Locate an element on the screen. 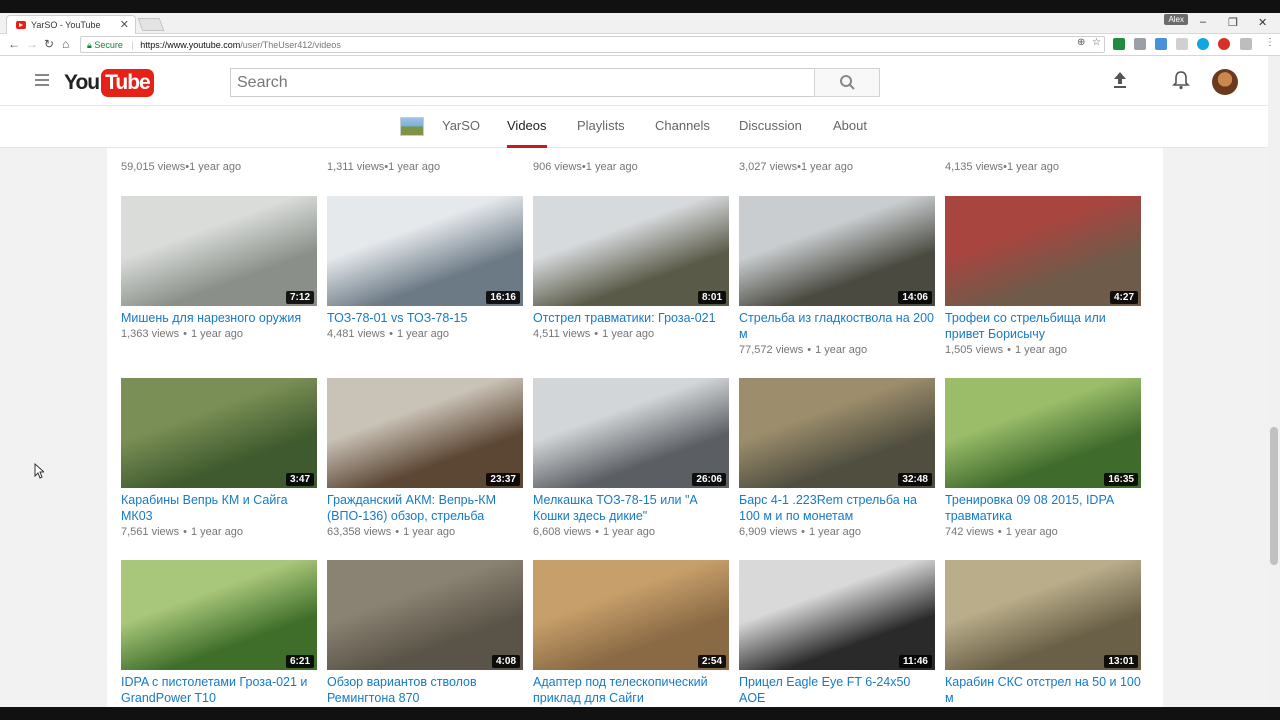 This screenshot has width=1280, height=720. url-path: /user/TheUser412/videos is located at coordinates (290, 45).